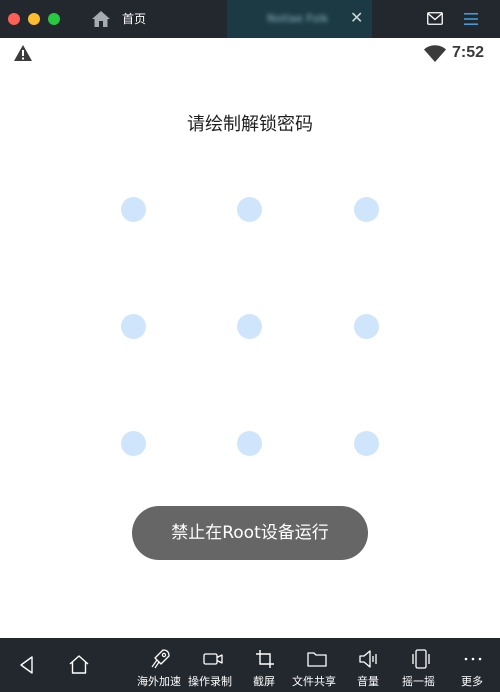  I want to click on folder-icon, so click(317, 659).